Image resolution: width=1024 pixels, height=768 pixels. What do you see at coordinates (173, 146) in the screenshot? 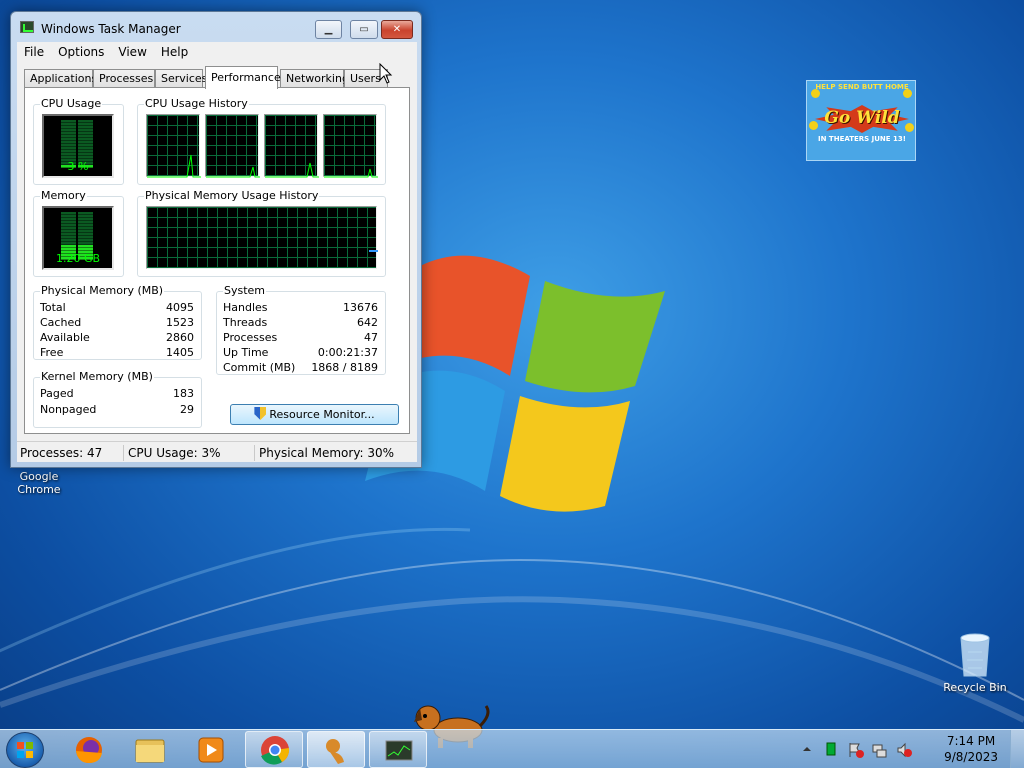
I see `cpu-core-1-graph` at bounding box center [173, 146].